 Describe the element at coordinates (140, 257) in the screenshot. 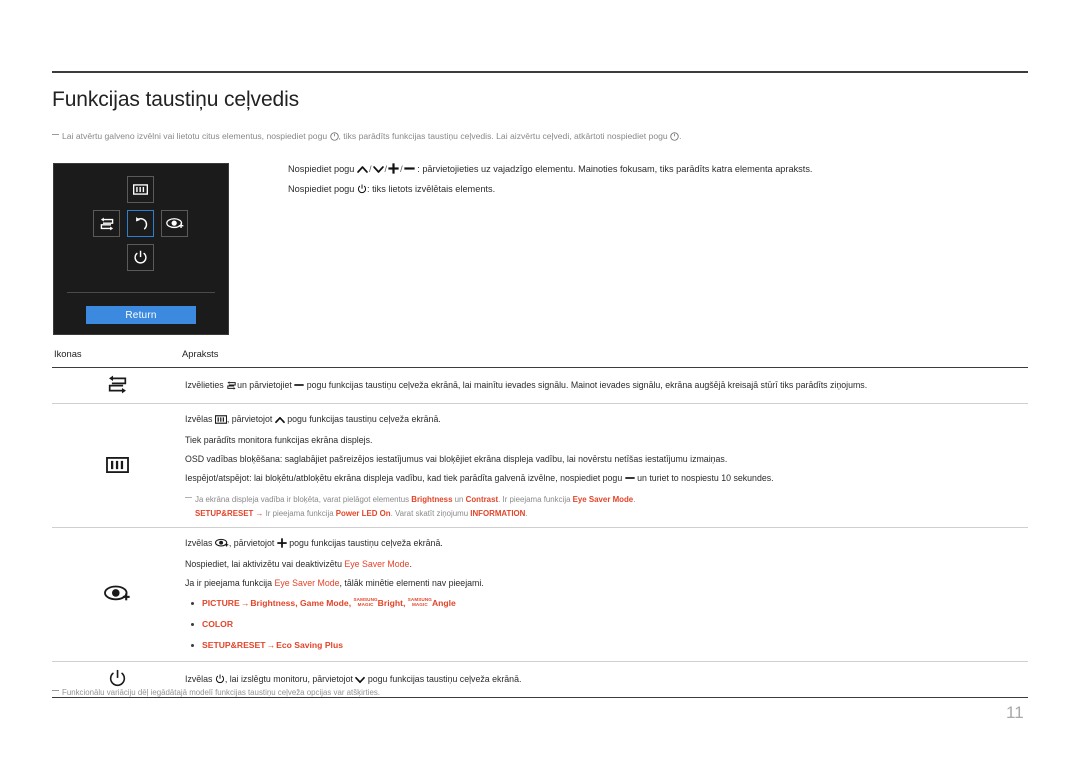

I see `osd-key-power` at that location.